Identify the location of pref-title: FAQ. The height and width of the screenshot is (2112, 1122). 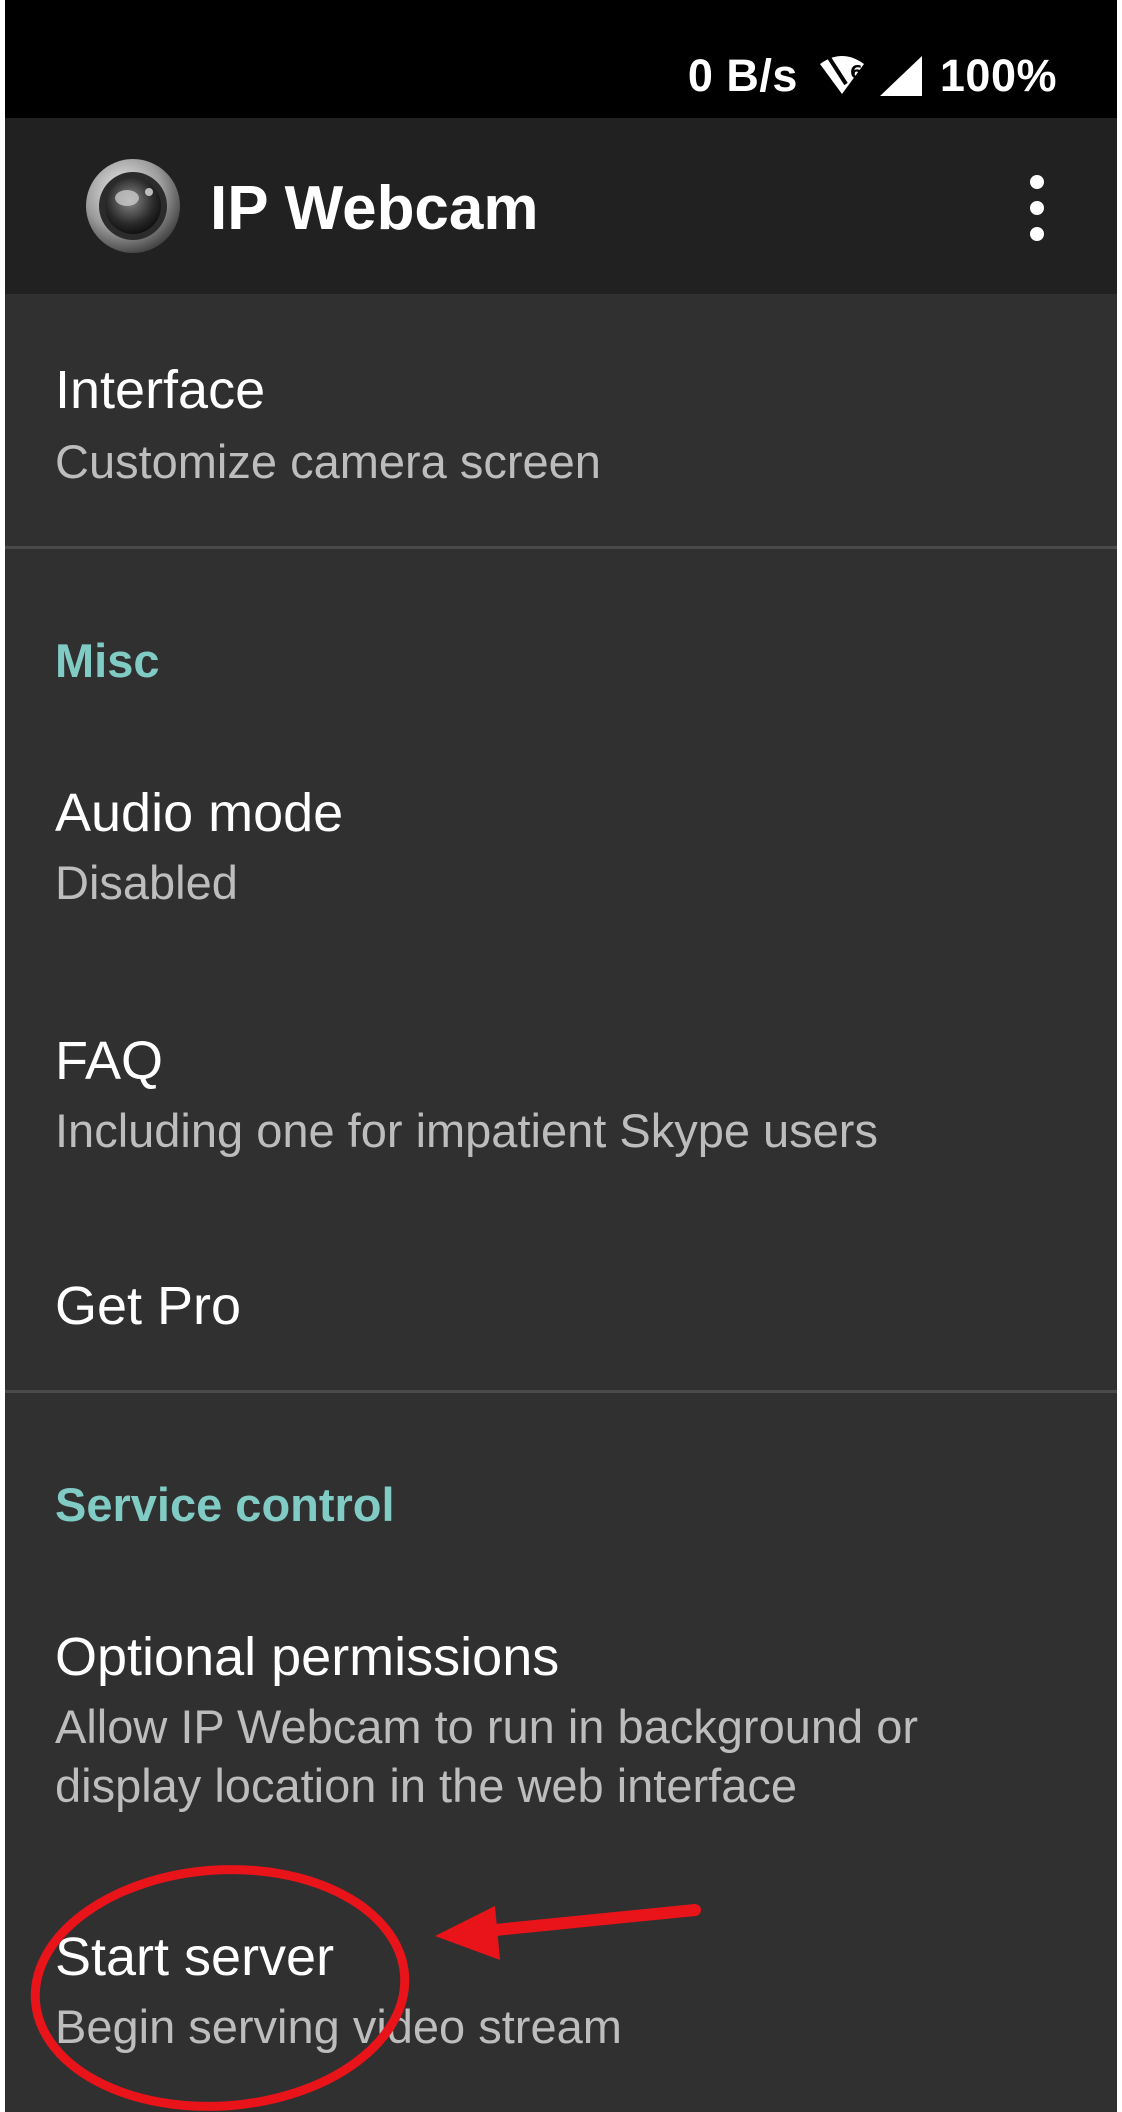
(109, 1061).